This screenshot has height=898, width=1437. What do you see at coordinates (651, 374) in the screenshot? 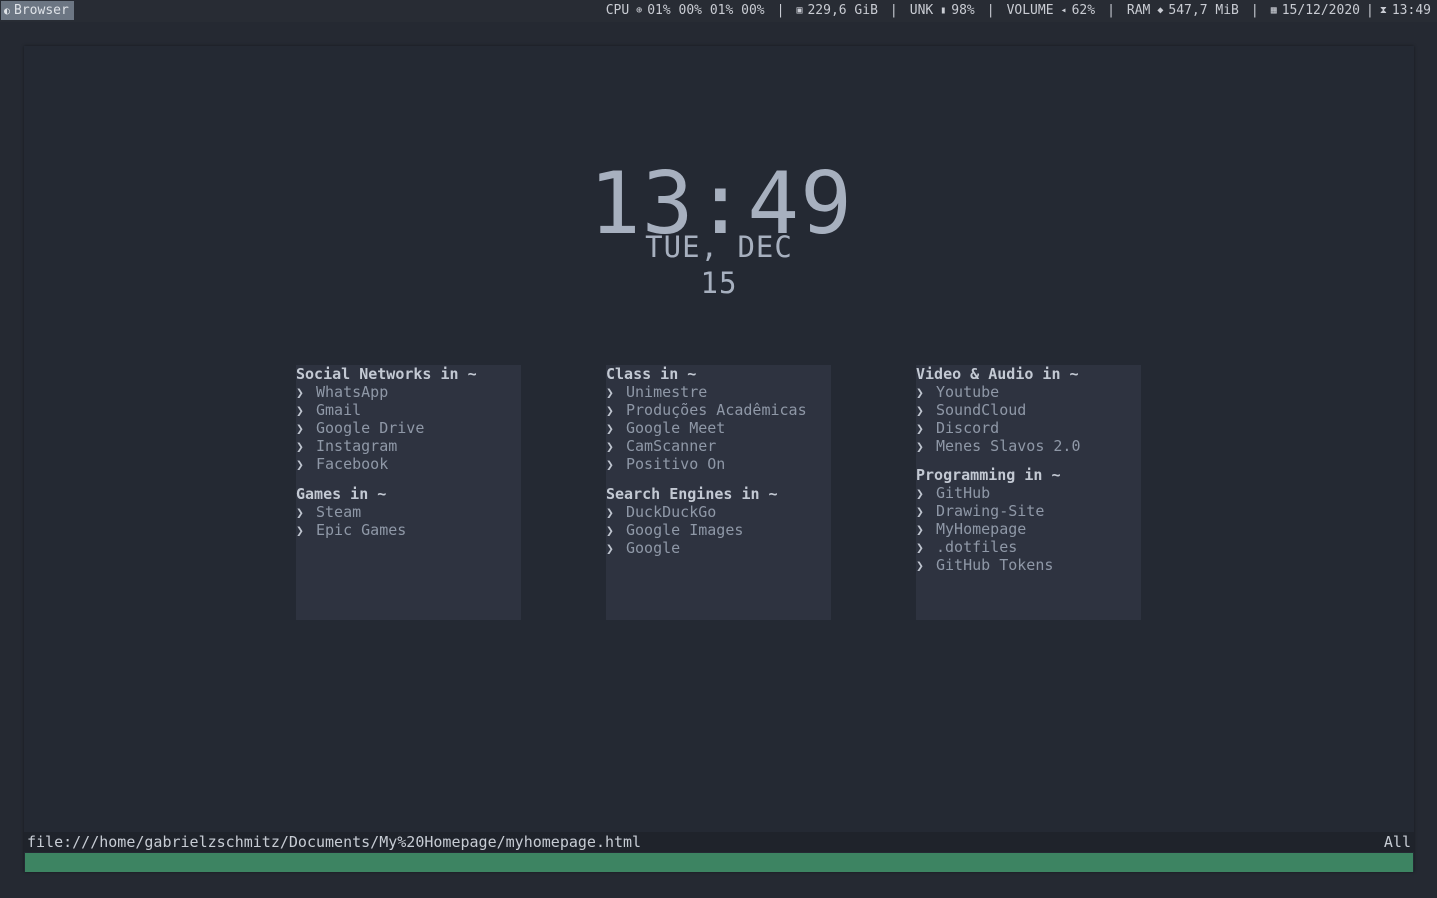
I see `group-title: Class in ~` at bounding box center [651, 374].